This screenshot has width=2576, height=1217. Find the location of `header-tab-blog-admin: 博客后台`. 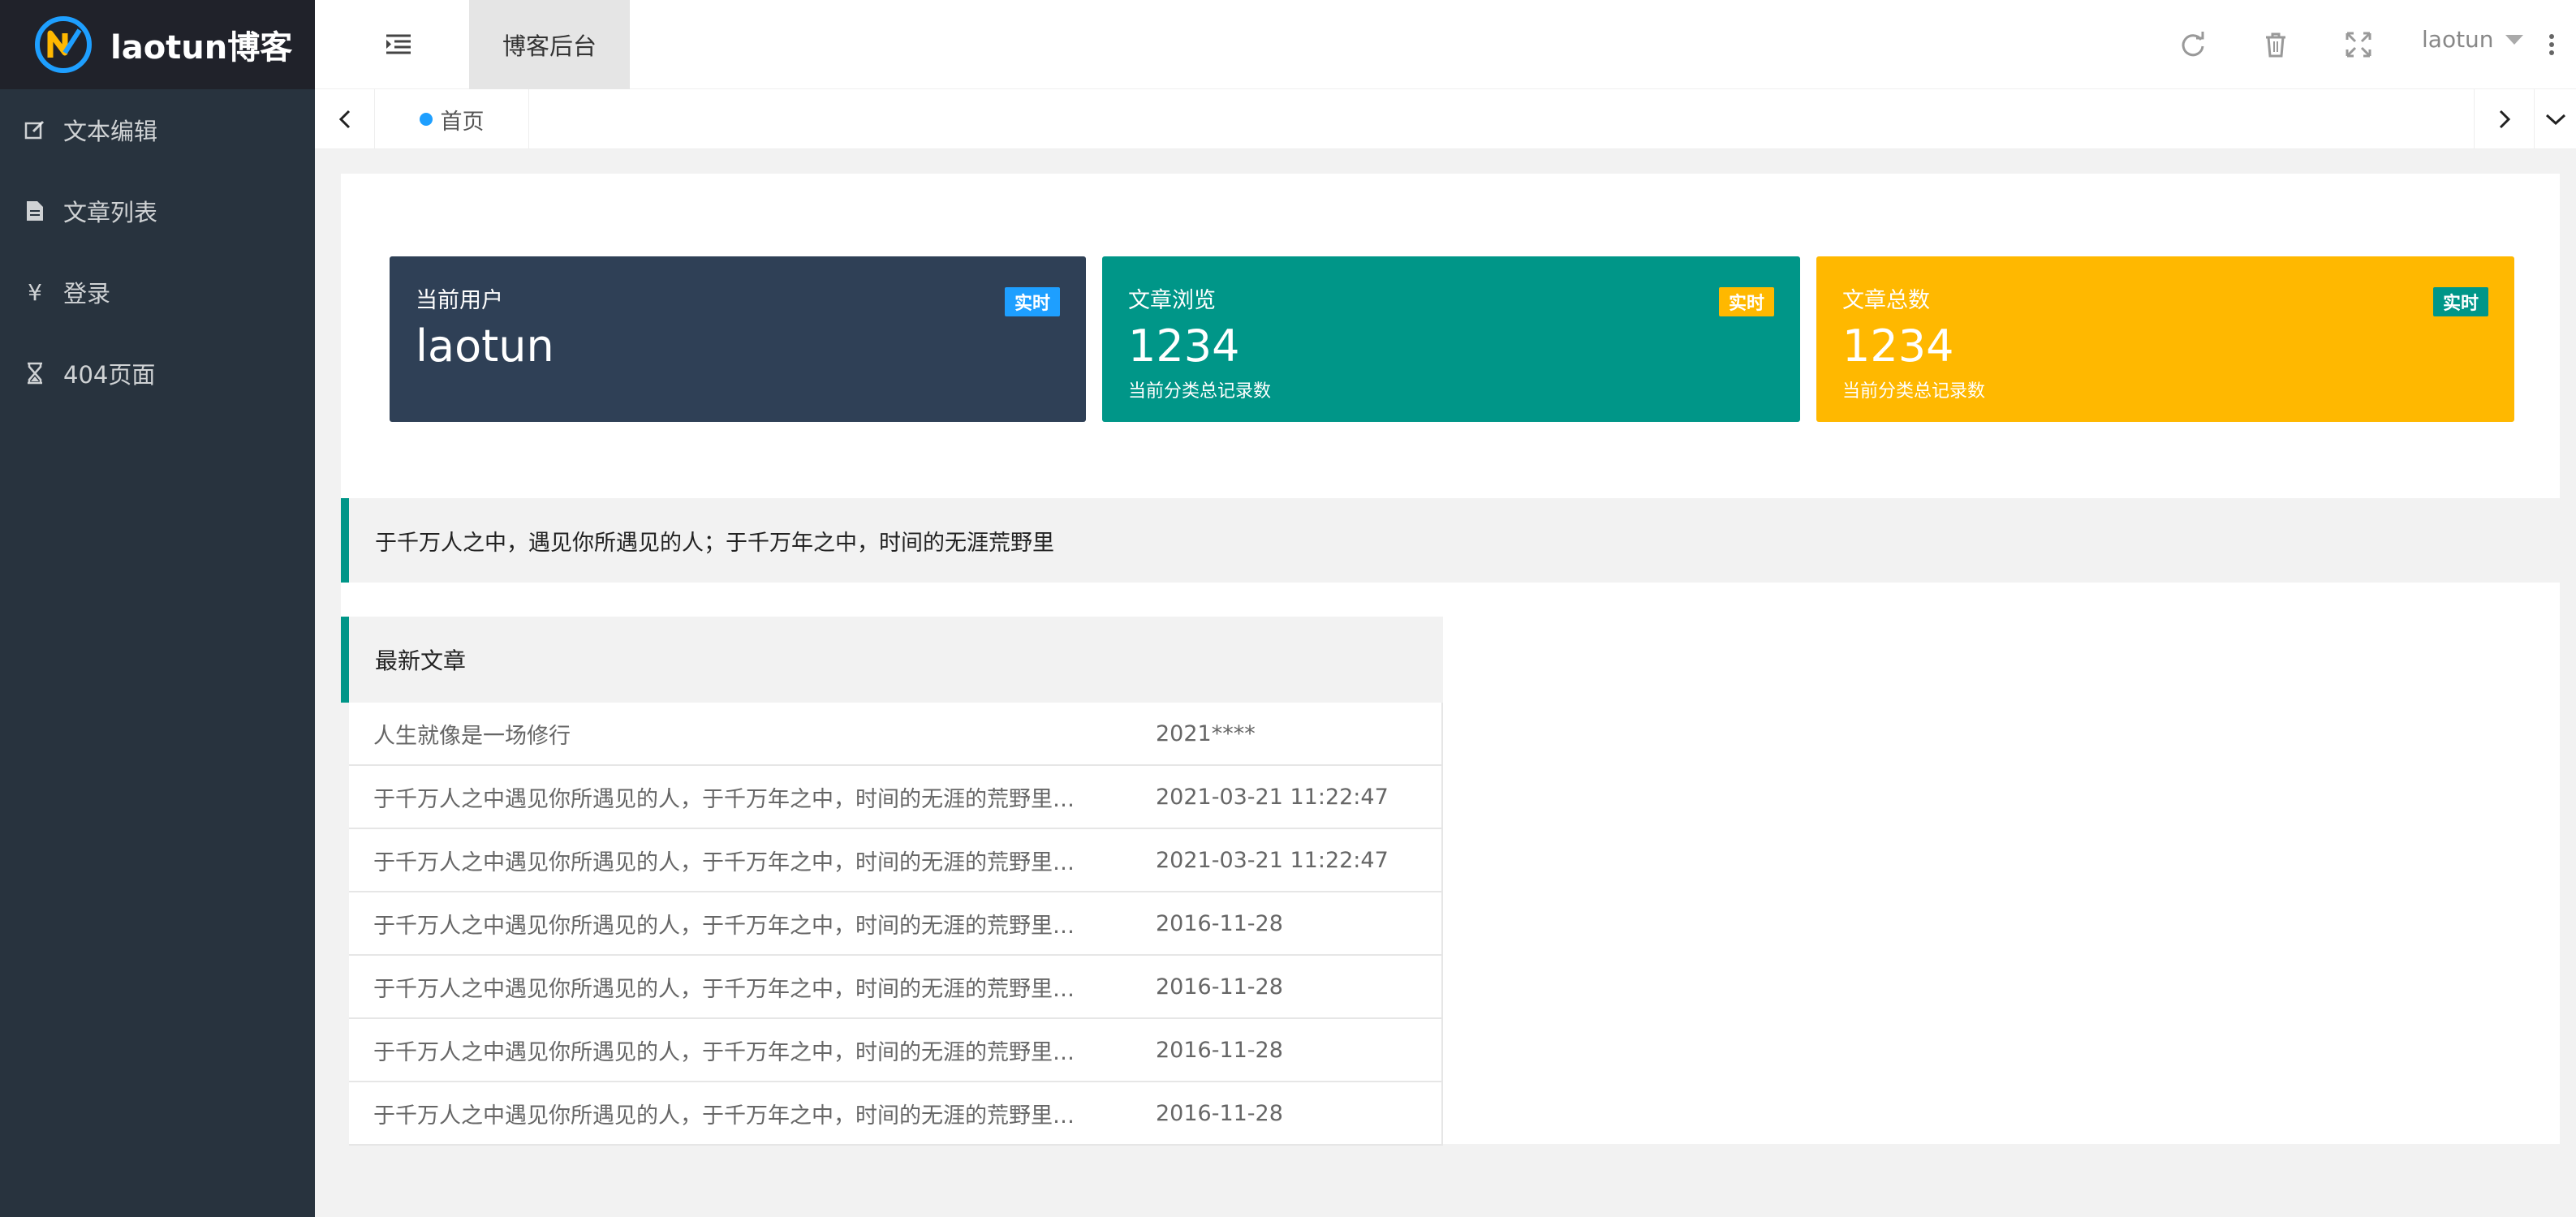

header-tab-blog-admin: 博客后台 is located at coordinates (549, 44).